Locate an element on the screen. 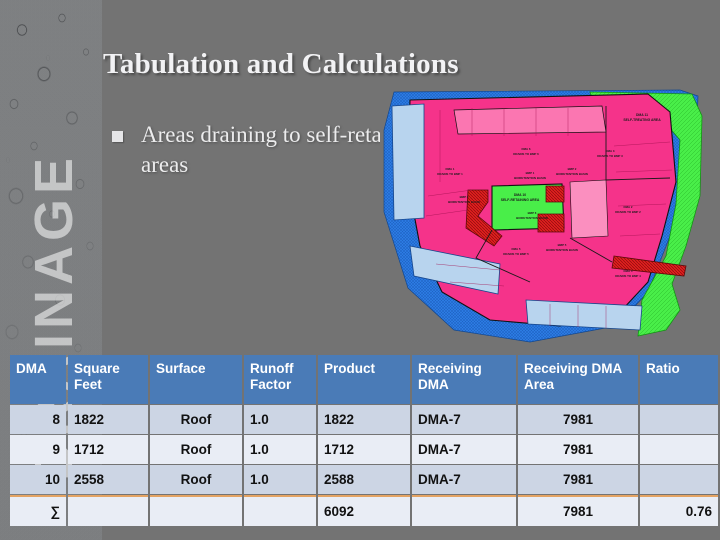 The height and width of the screenshot is (540, 720). map-label-bmp-1-line1: BMP 1 is located at coordinates (530, 173).